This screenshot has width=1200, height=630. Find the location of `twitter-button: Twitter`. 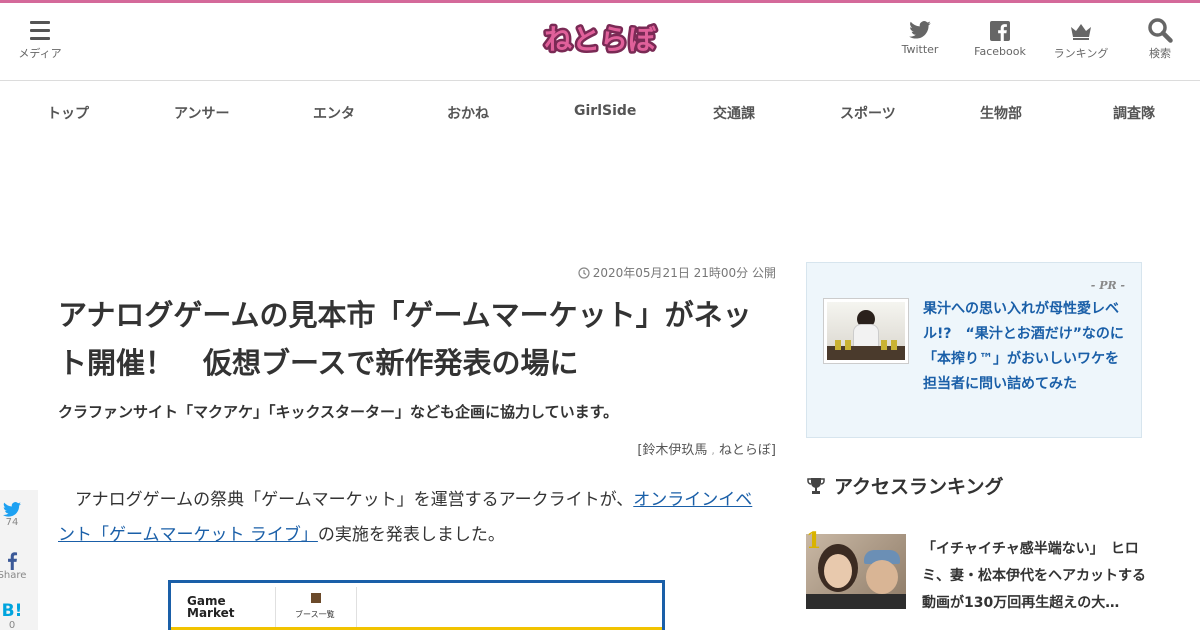

twitter-button: Twitter is located at coordinates (920, 38).